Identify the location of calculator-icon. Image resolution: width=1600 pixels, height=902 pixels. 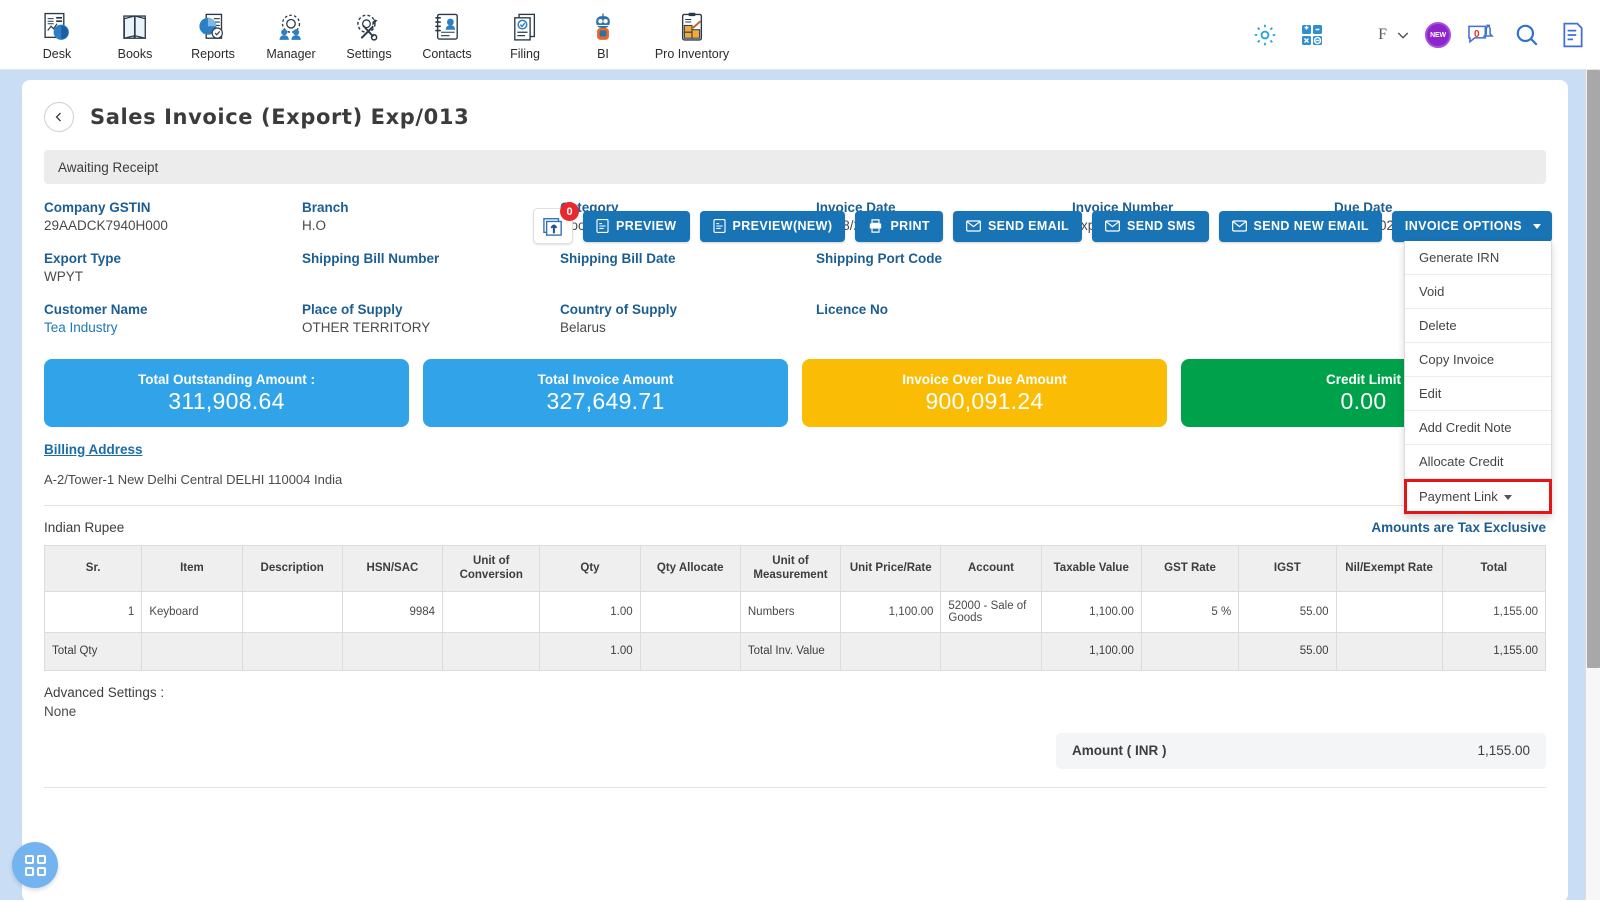
(1312, 35).